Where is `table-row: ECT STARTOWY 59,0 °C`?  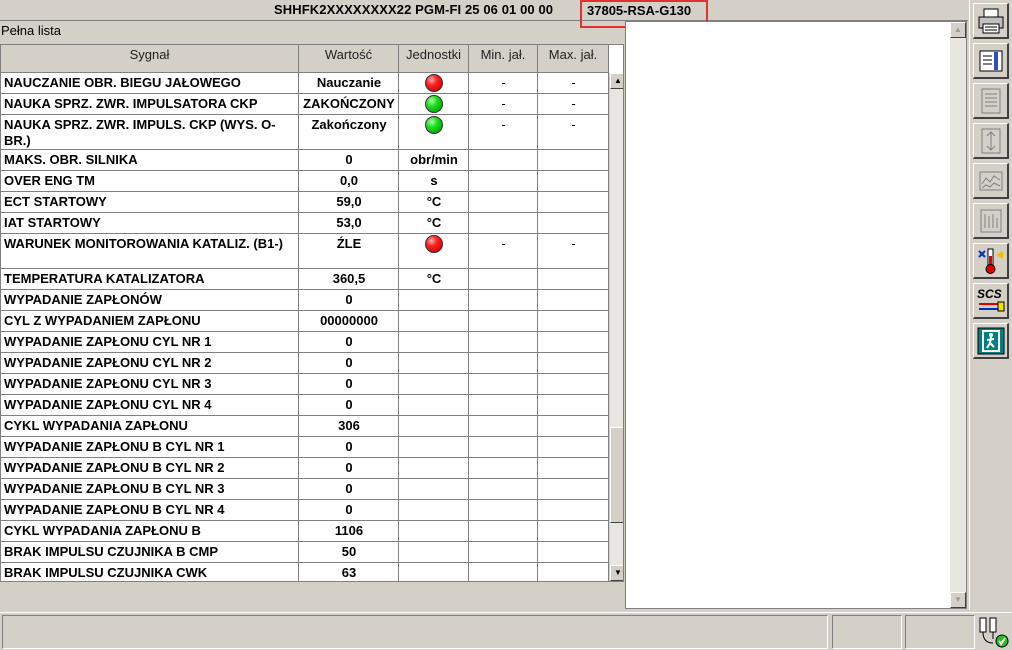 table-row: ECT STARTOWY 59,0 °C is located at coordinates (305, 202).